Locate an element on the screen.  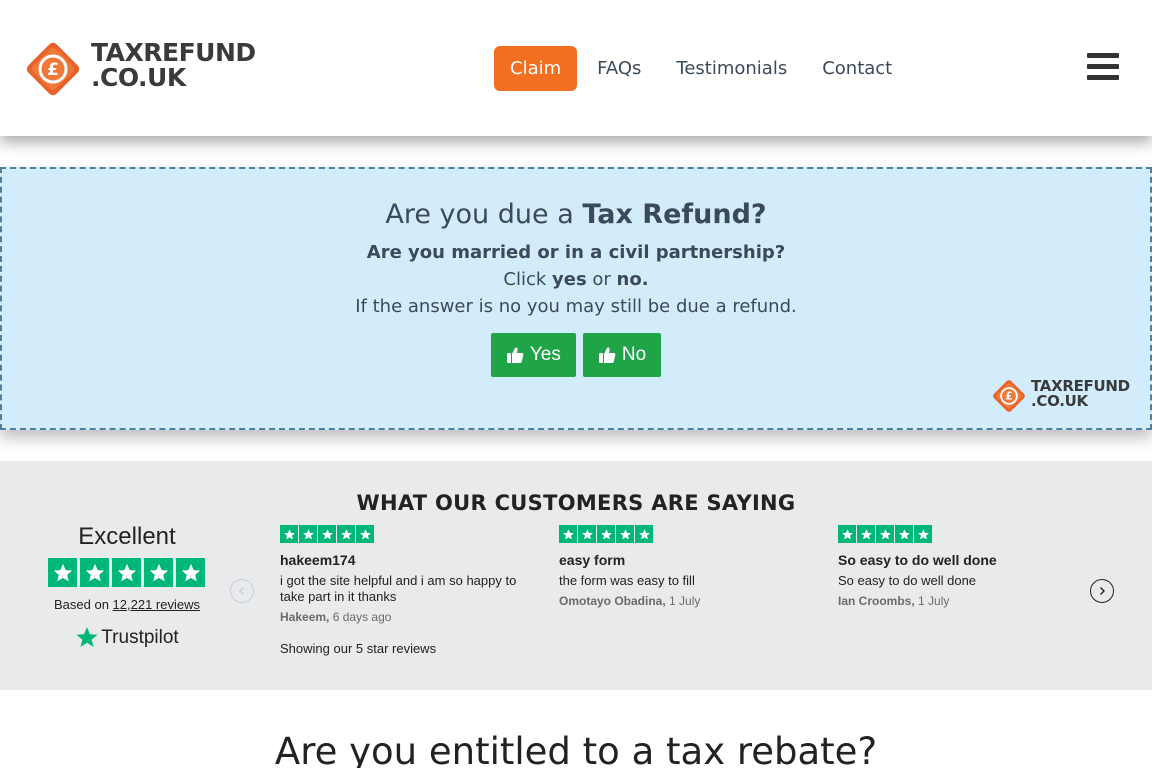
hamburger-menu-icon is located at coordinates (1103, 67).